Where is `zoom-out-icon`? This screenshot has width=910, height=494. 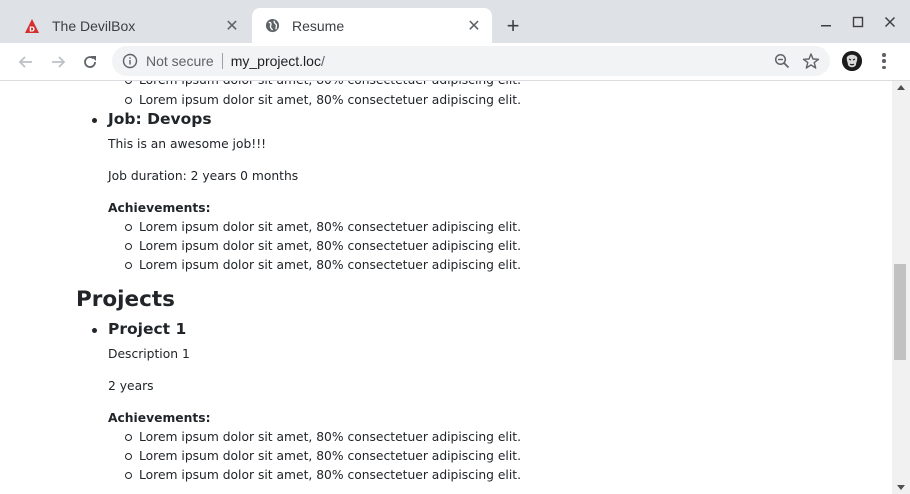
zoom-out-icon is located at coordinates (782, 61).